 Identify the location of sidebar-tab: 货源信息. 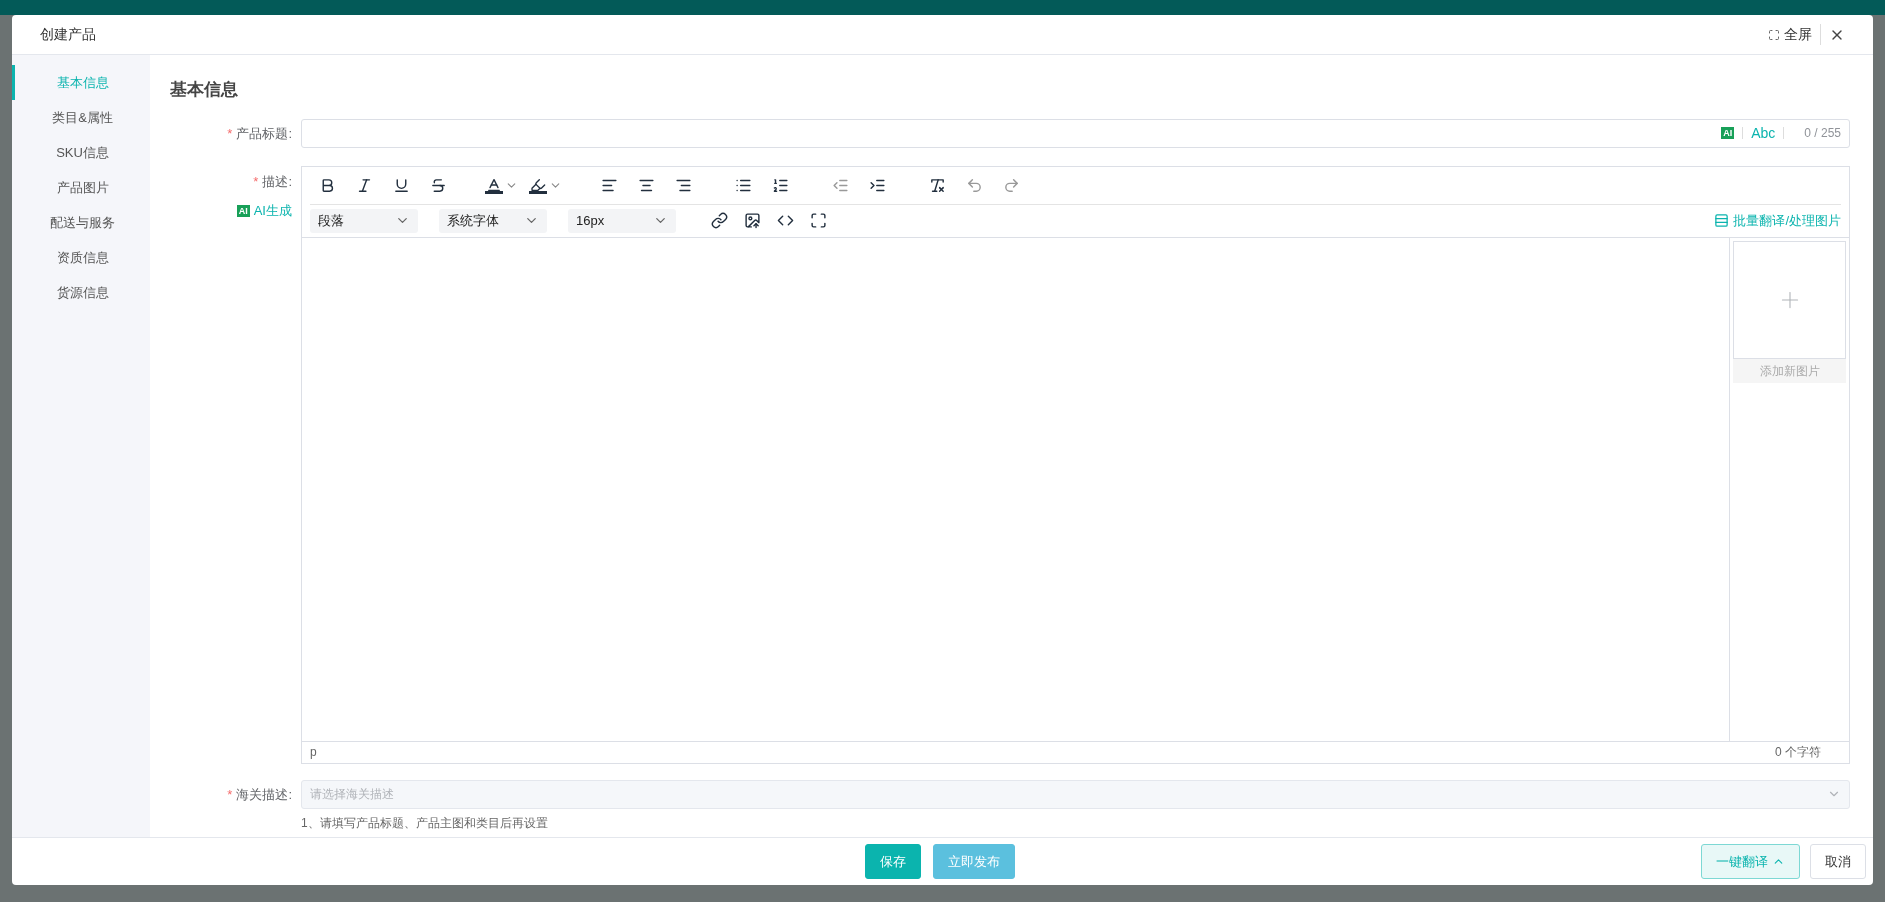
(81, 292).